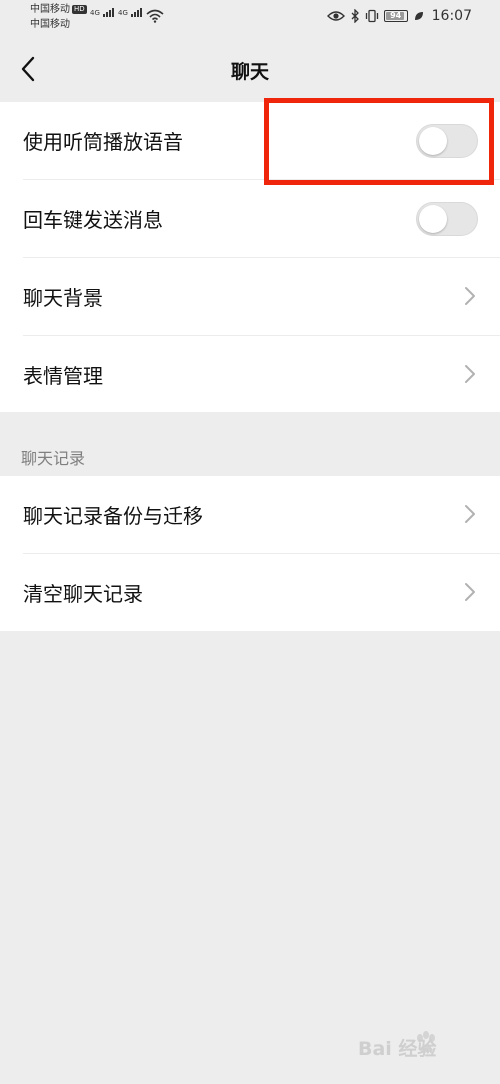 Image resolution: width=500 pixels, height=1084 pixels. I want to click on page-title: 聊天, so click(249, 72).